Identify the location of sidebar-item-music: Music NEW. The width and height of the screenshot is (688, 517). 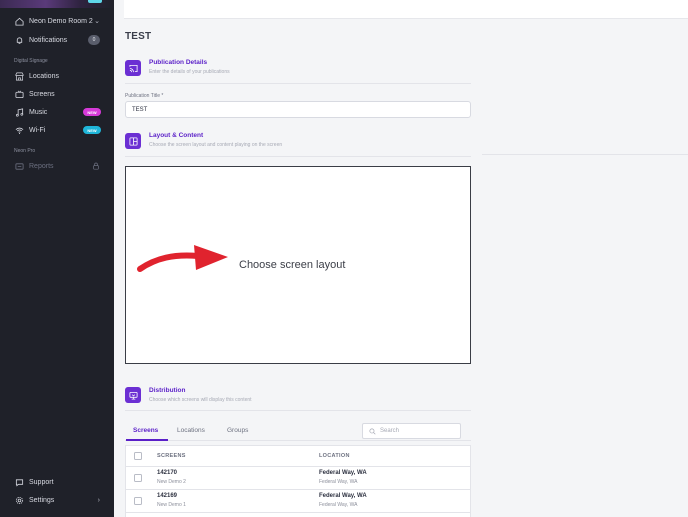
(57, 112).